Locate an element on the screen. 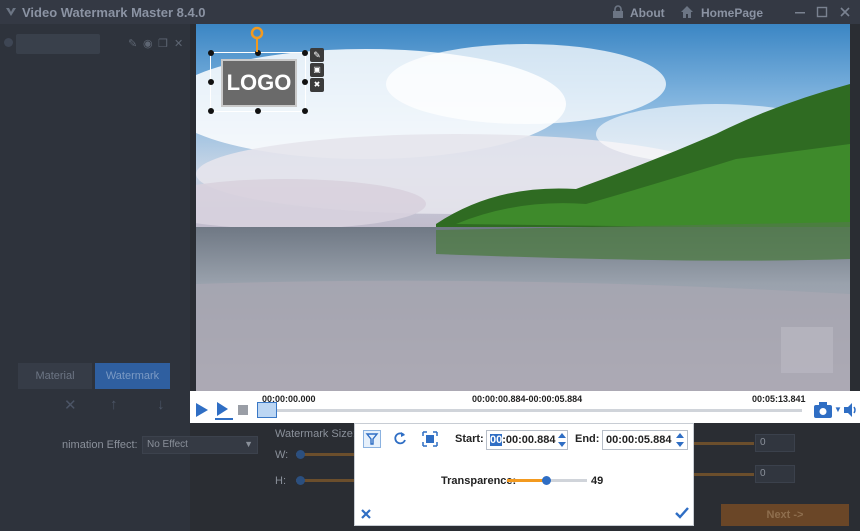 Image resolution: width=860 pixels, height=531 pixels. start-time-rest: :00:00.884 is located at coordinates (529, 440).